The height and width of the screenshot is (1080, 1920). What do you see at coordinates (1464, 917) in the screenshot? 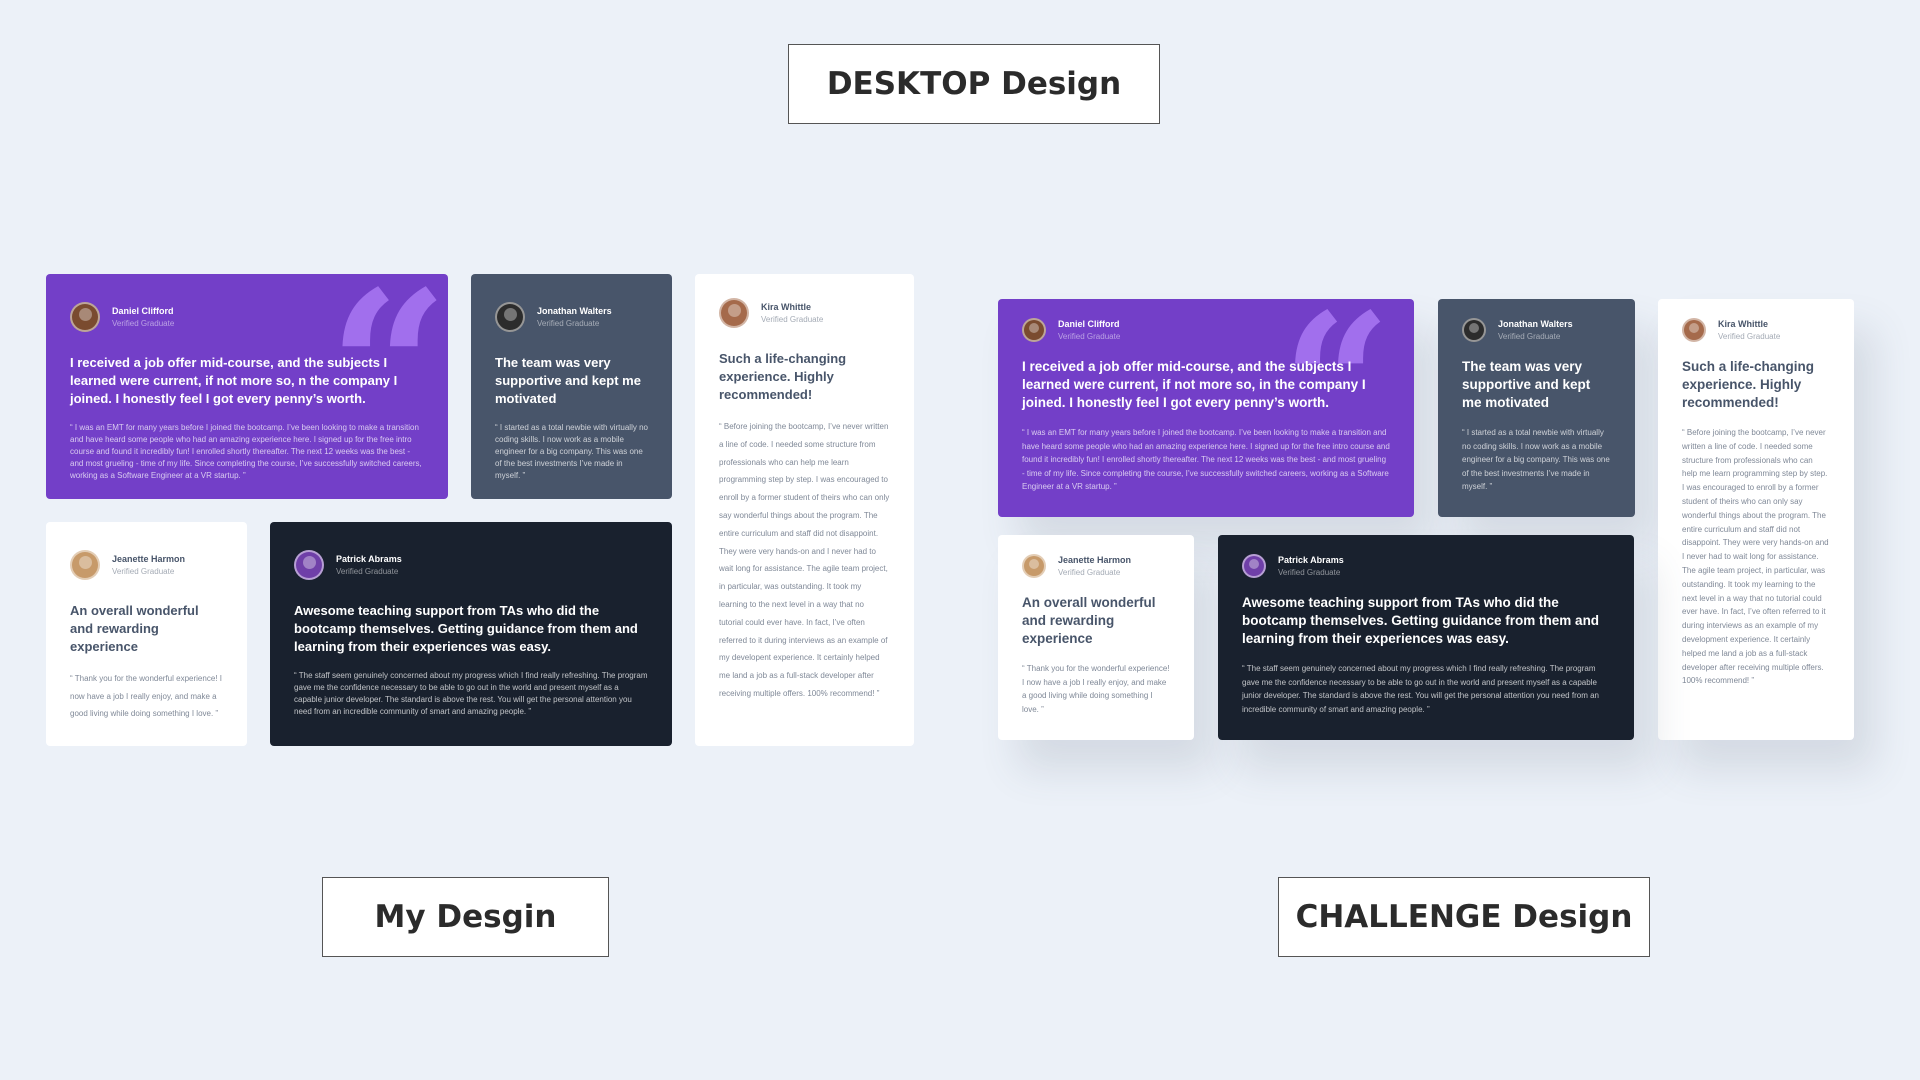
I see `challenge-design-label: CHALLENGE Design` at bounding box center [1464, 917].